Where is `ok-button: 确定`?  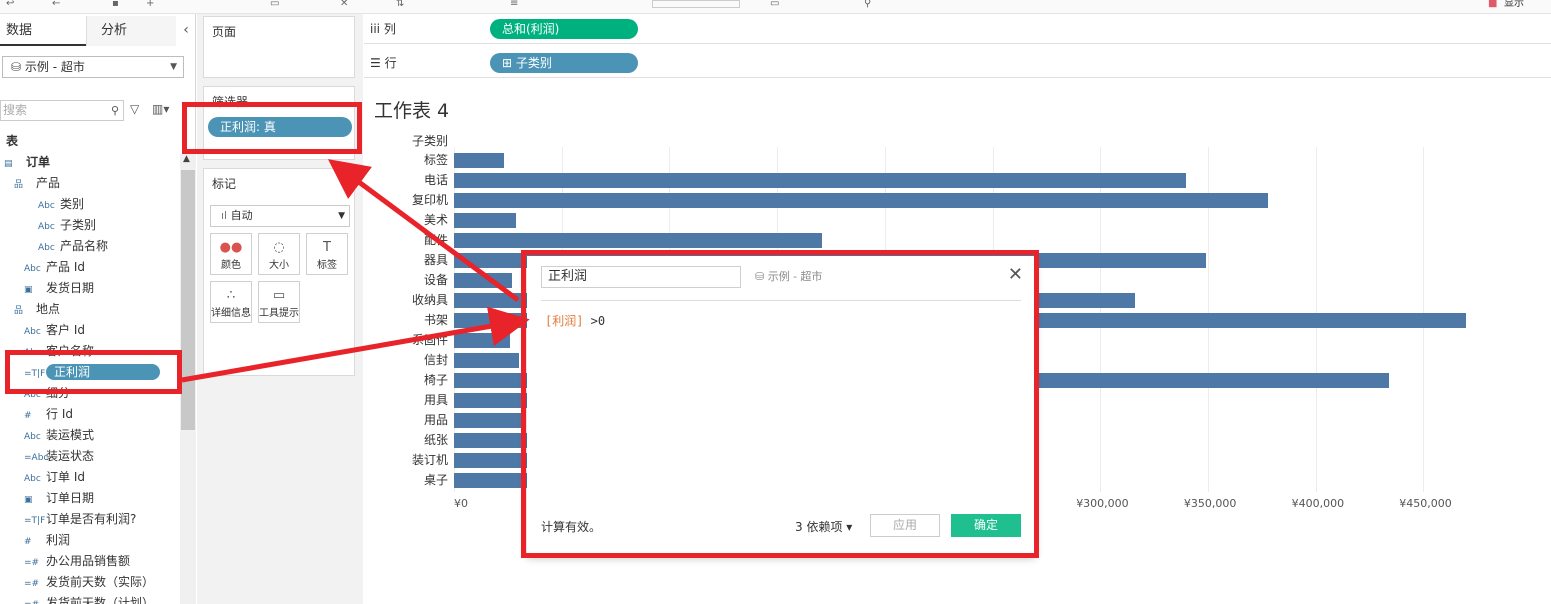 ok-button: 确定 is located at coordinates (986, 525).